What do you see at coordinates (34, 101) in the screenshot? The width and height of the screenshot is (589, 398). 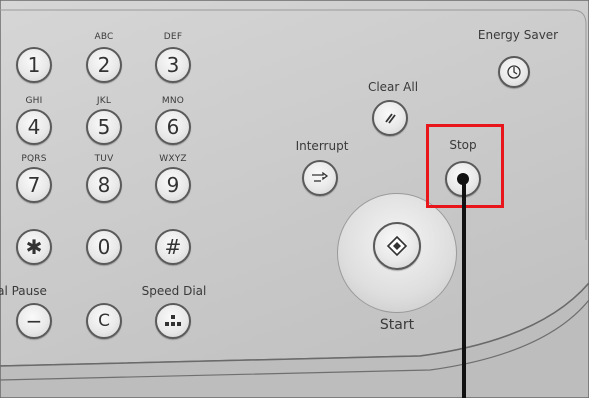 I see `key-4-letters: GHI` at bounding box center [34, 101].